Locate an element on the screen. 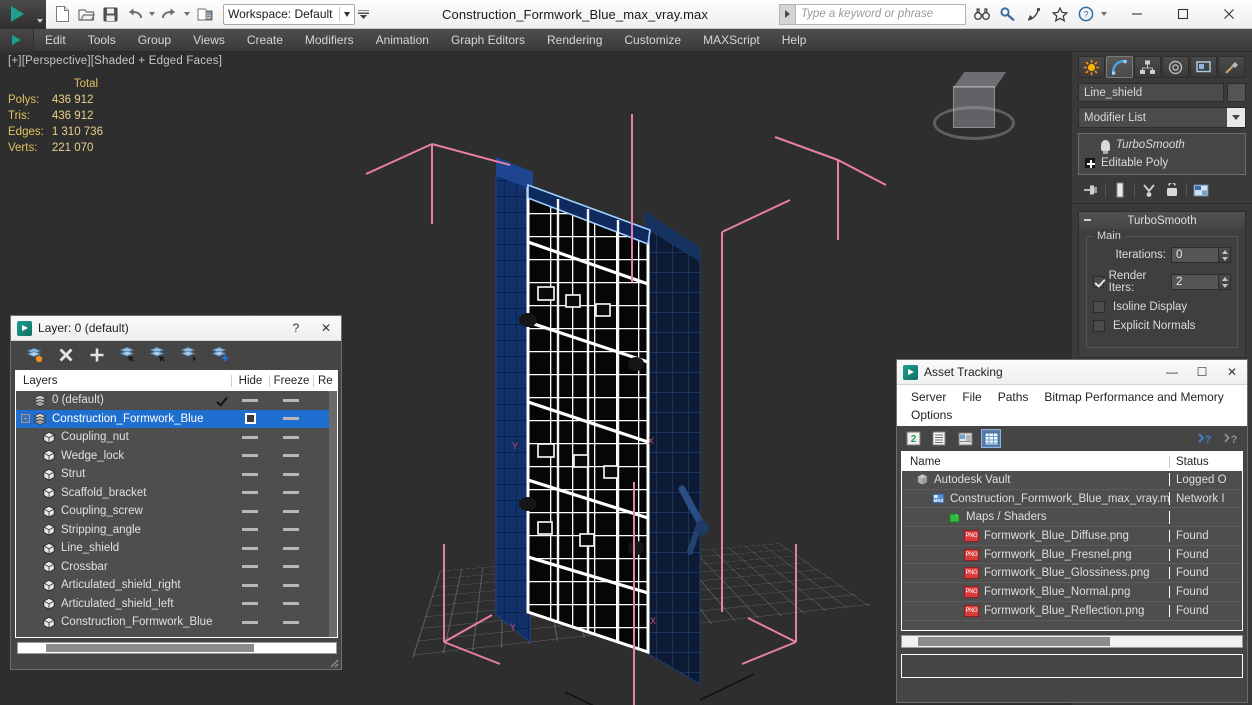 The image size is (1252, 705). object-color-swatch is located at coordinates (1236, 92).